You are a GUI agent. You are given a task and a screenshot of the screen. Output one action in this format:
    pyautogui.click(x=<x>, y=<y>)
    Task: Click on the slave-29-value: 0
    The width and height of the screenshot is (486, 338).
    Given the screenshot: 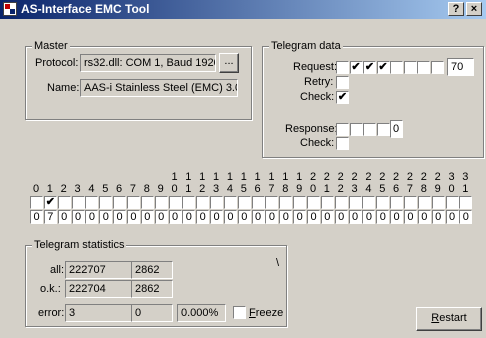 What is the action you would take?
    pyautogui.click(x=438, y=217)
    